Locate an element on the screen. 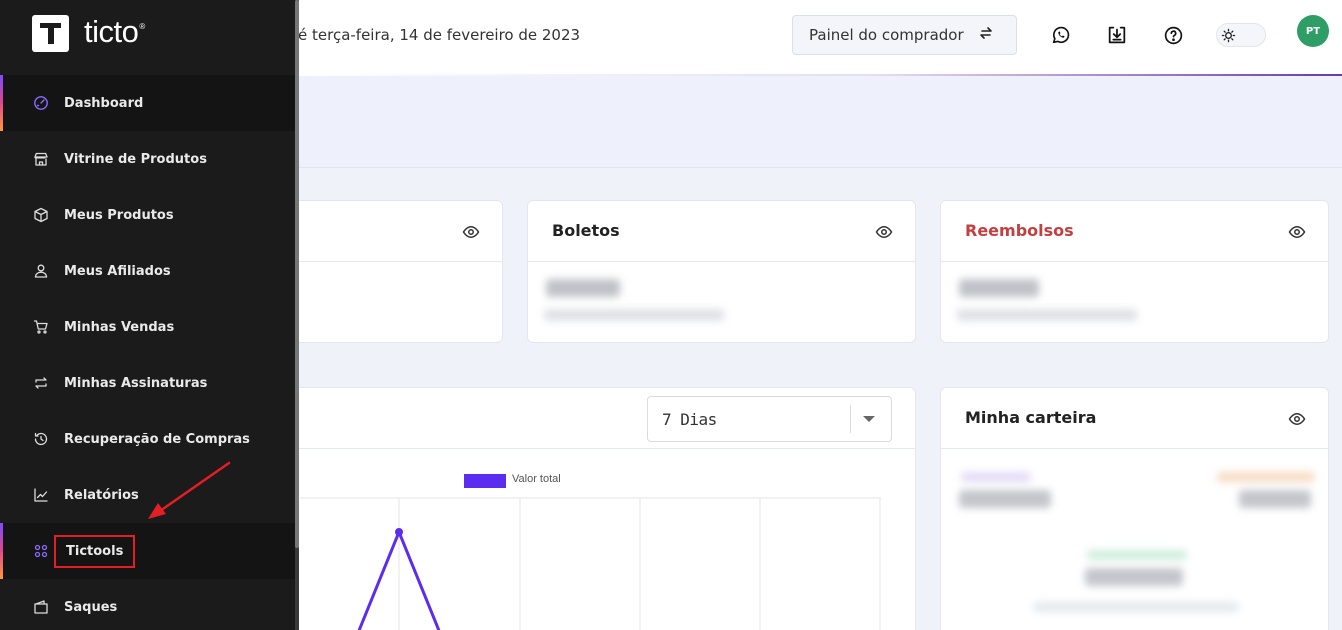 The width and height of the screenshot is (1342, 630). sidebar-item-label: Dashboard is located at coordinates (104, 103).